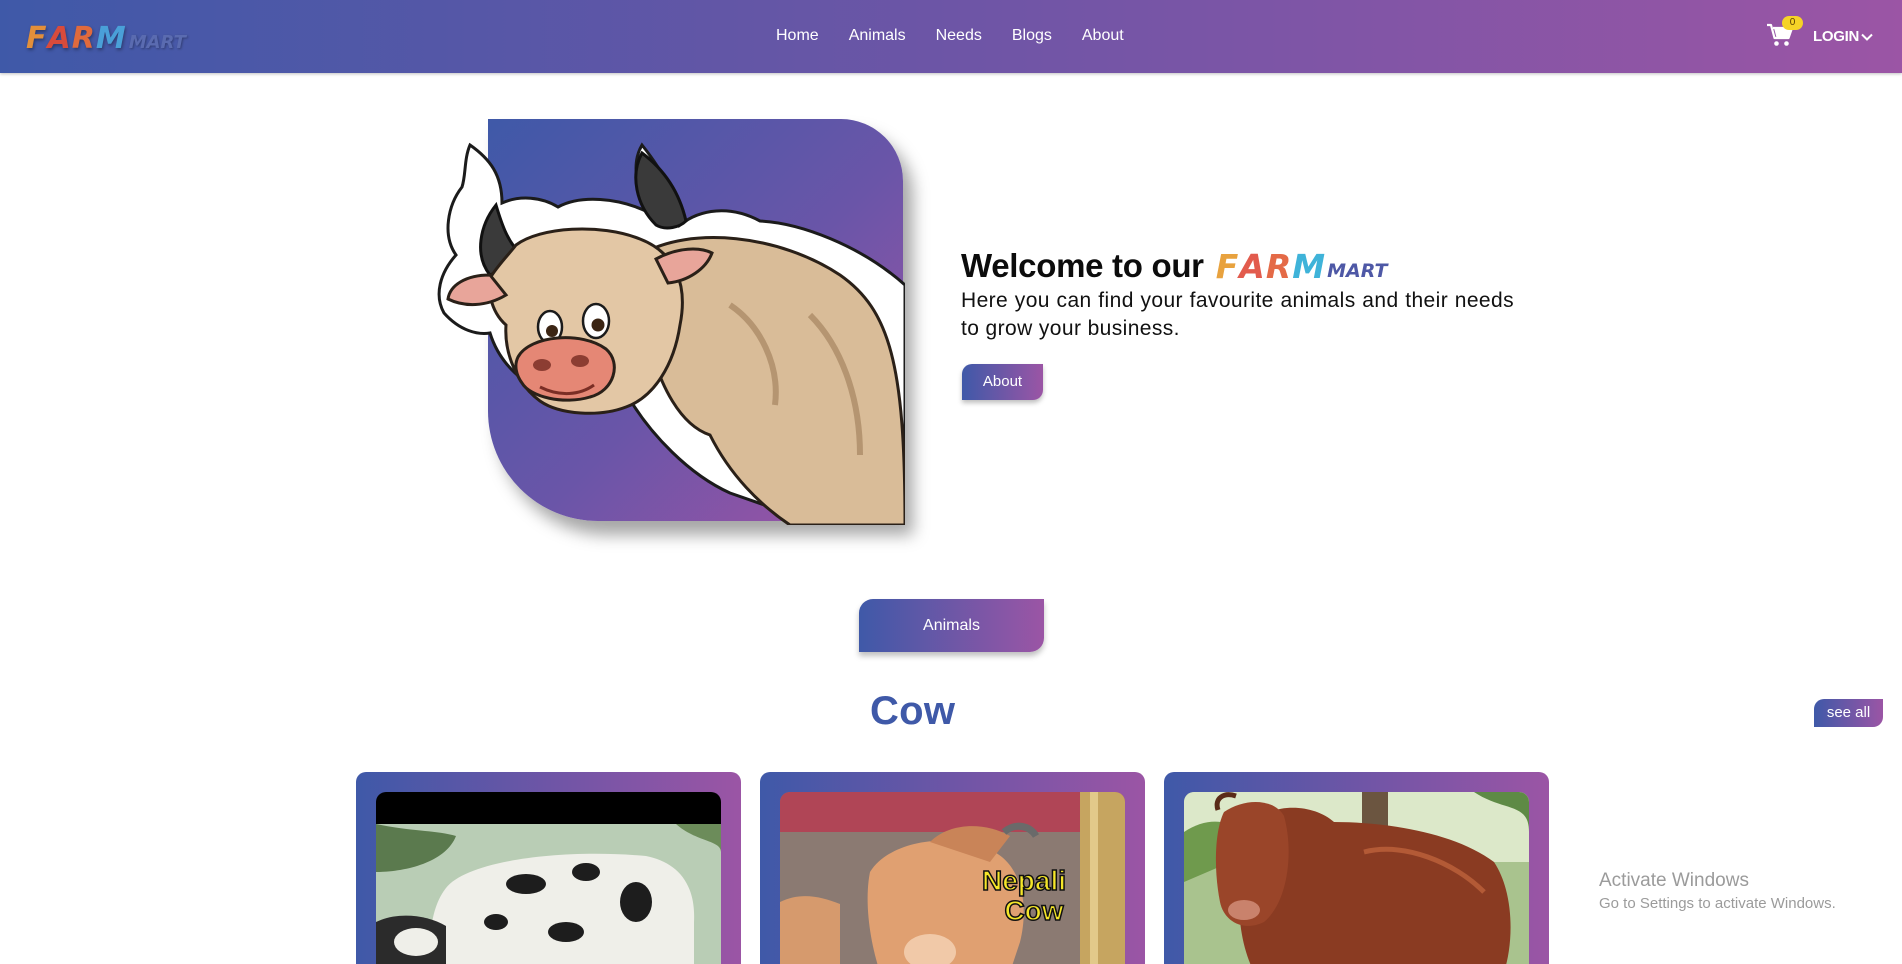 The height and width of the screenshot is (964, 1902). What do you see at coordinates (1252, 266) in the screenshot?
I see `inline-logo-letter-a: A` at bounding box center [1252, 266].